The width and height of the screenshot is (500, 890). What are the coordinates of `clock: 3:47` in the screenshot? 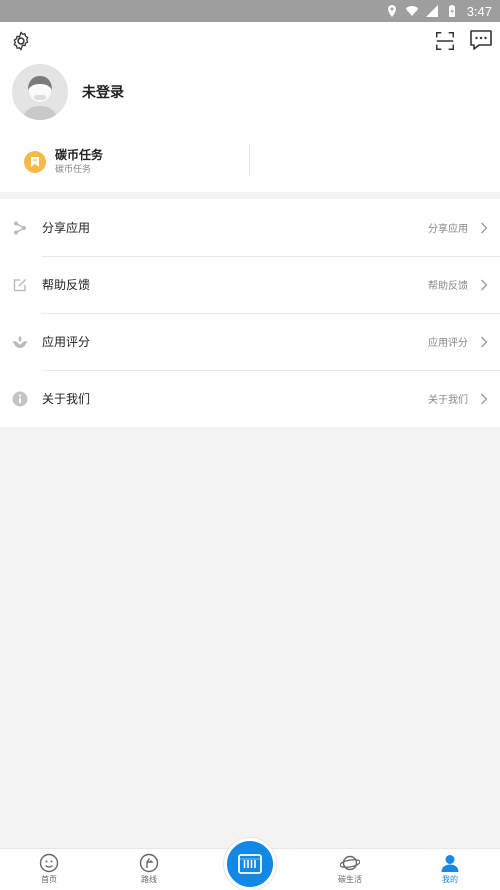 It's located at (479, 11).